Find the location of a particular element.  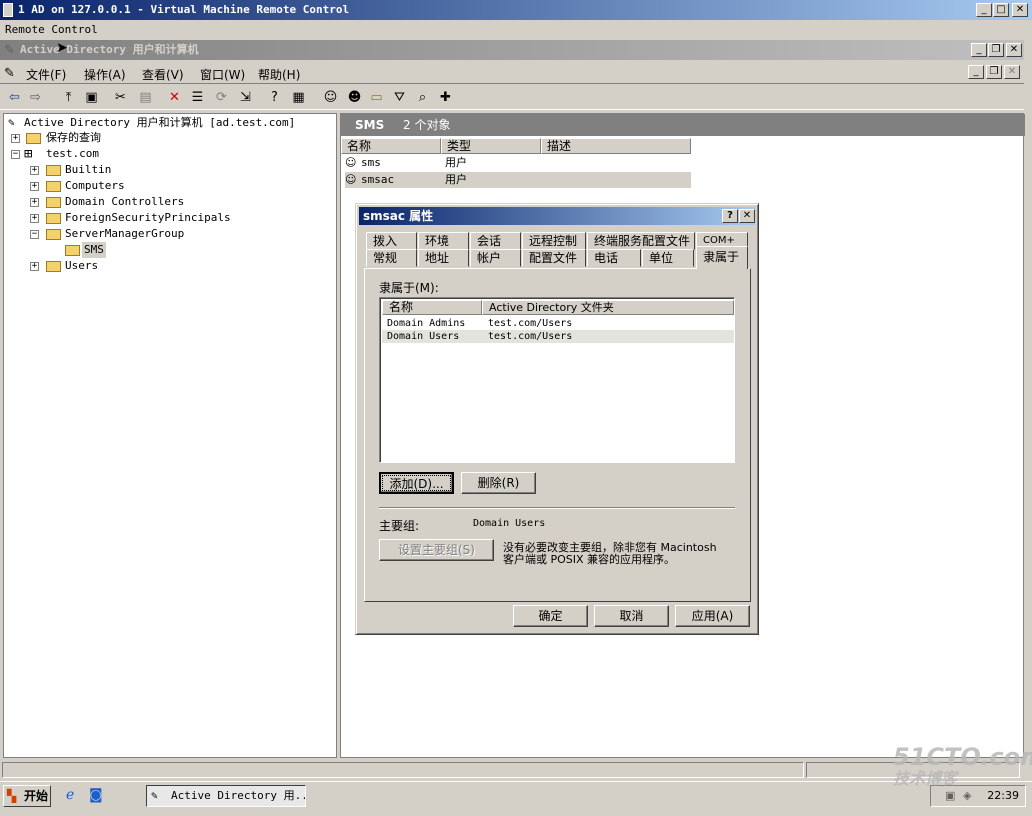

set-primary-group-button: 设置主要组(S) is located at coordinates (436, 550).